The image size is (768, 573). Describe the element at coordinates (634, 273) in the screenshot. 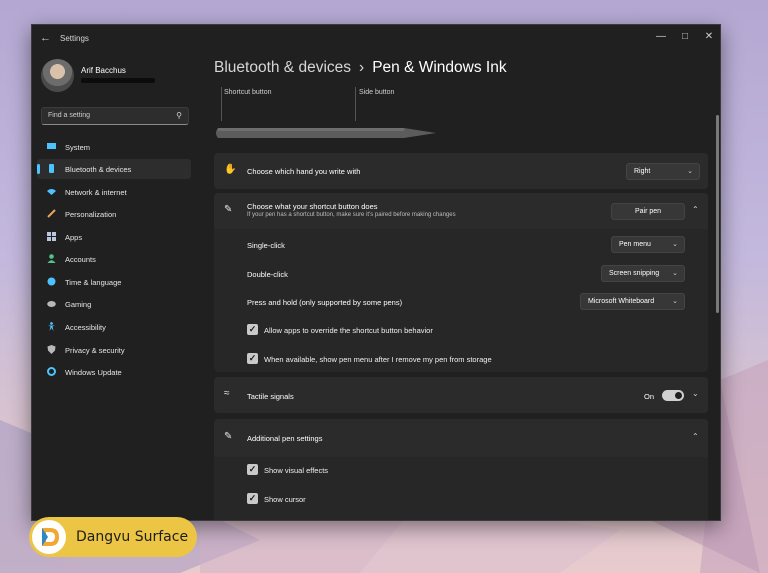

I see `double-click-value: Screen snipping` at that location.